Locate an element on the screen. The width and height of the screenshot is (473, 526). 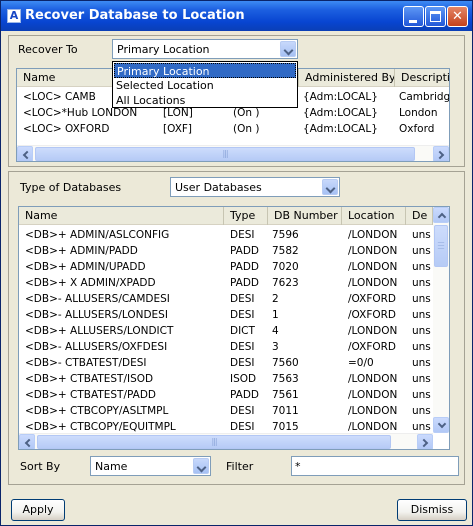
window-title: Recover Database to Location is located at coordinates (135, 15).